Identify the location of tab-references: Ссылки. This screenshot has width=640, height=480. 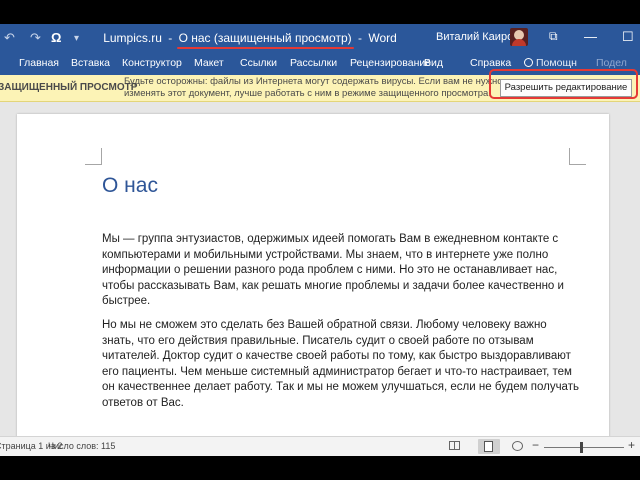
(258, 63).